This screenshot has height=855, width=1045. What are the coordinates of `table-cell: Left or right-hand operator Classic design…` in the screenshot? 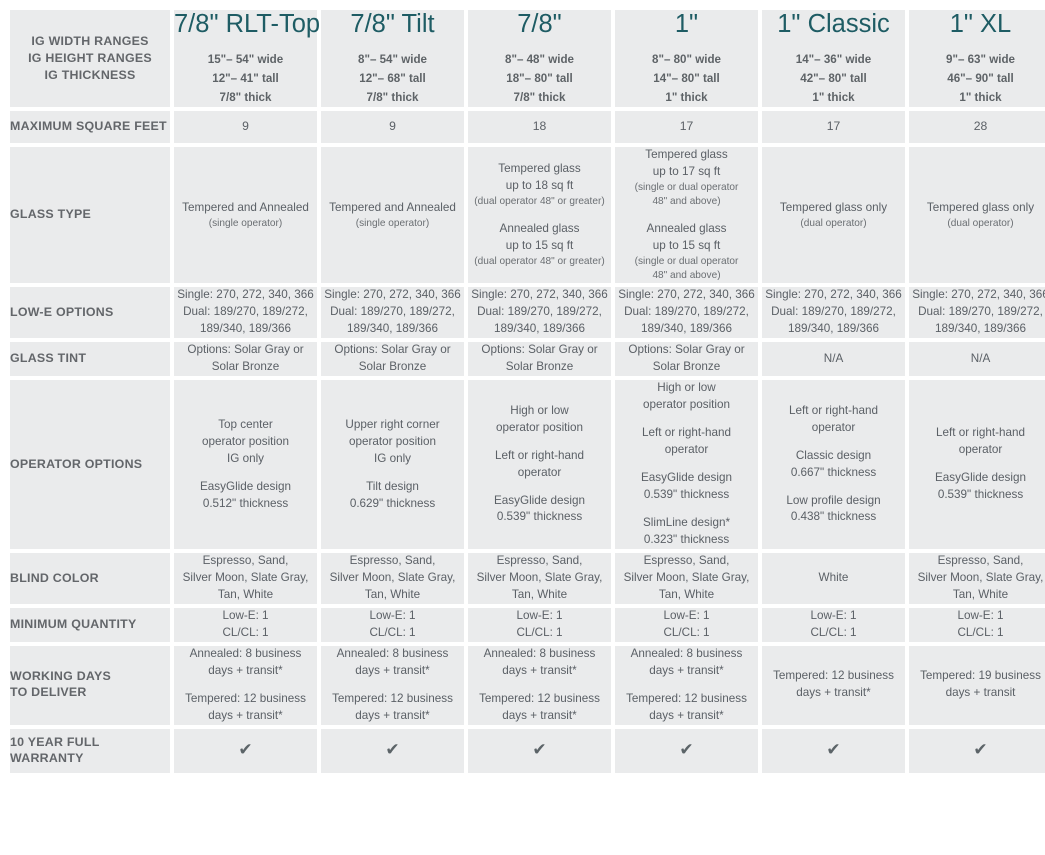 It's located at (833, 464).